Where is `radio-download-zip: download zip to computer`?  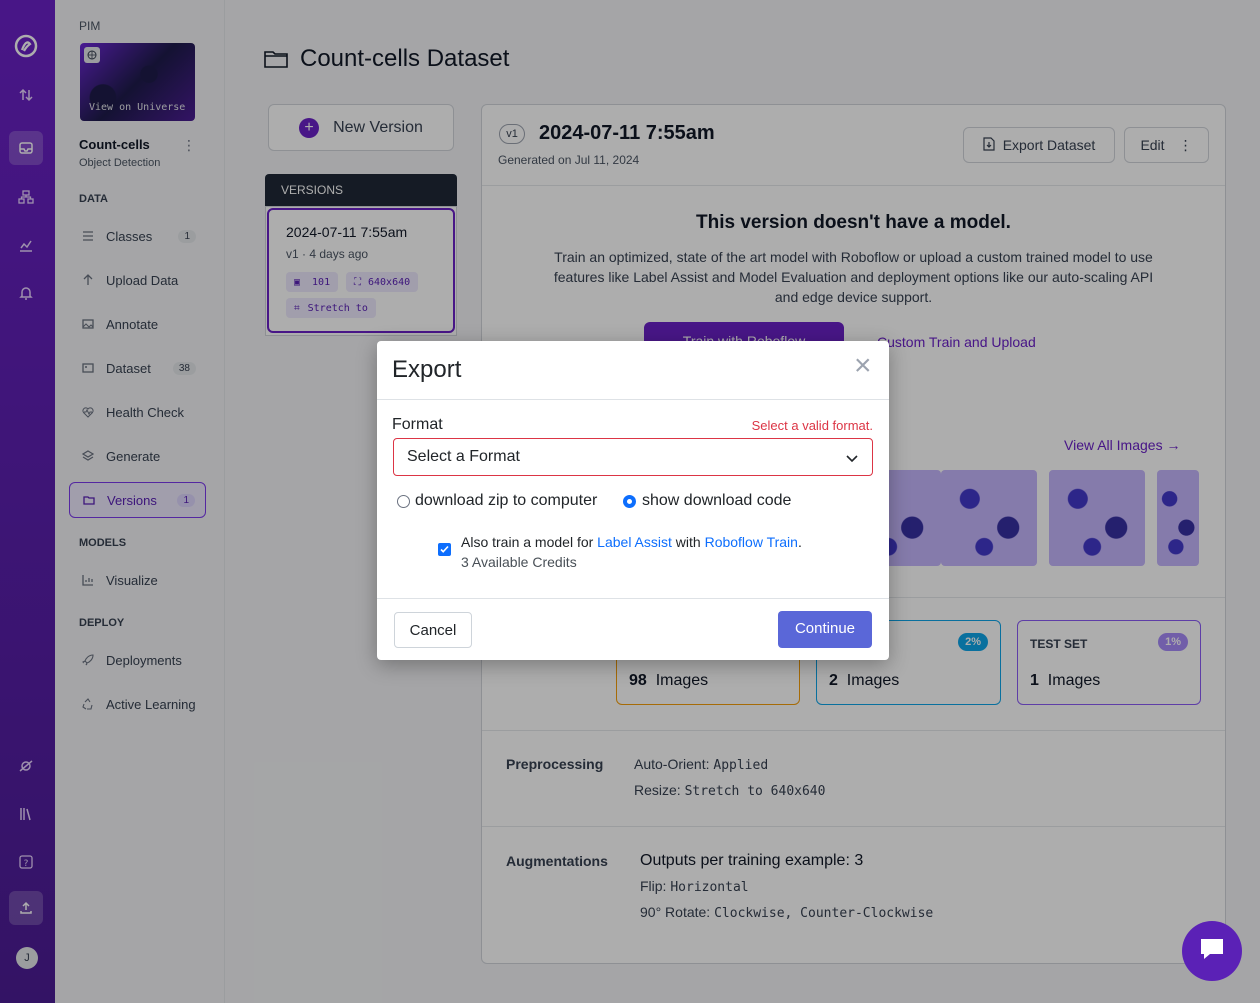
radio-download-zip: download zip to computer is located at coordinates (497, 501).